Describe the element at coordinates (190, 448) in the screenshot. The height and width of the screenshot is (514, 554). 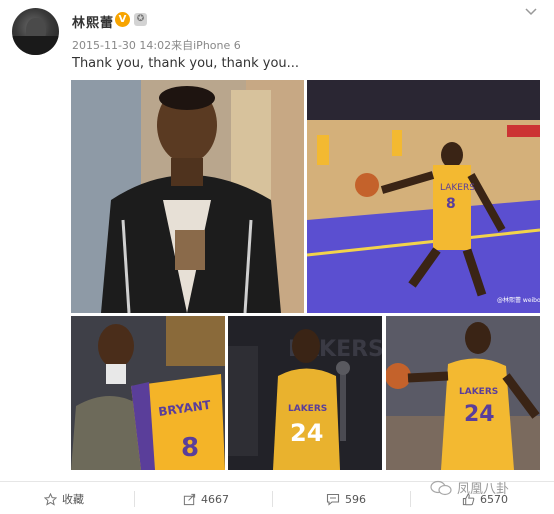
I see `jersey-number-8-text: 8` at that location.